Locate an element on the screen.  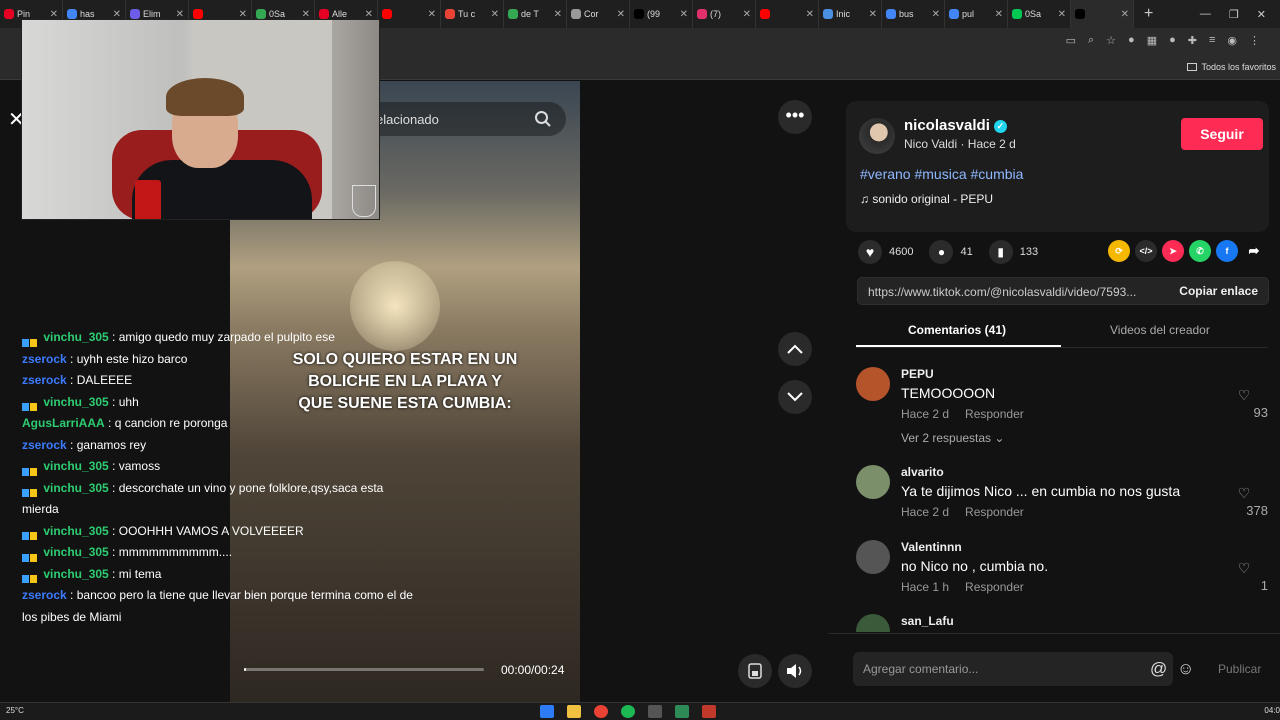
facebook-icon: f is located at coordinates (1227, 251).